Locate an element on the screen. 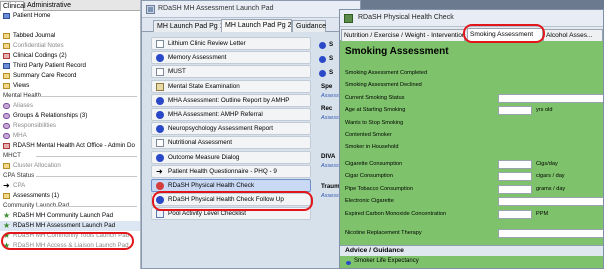 The image size is (604, 269). tab-administrative: Administrative is located at coordinates (48, 6).